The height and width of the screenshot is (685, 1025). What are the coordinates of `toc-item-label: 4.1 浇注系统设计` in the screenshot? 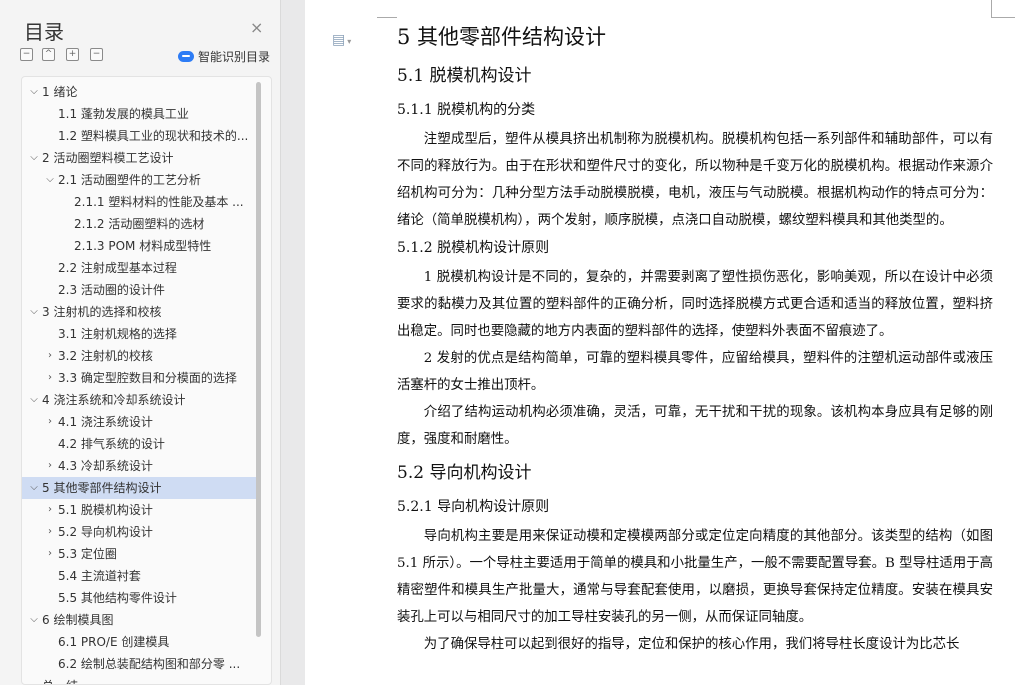 It's located at (105, 422).